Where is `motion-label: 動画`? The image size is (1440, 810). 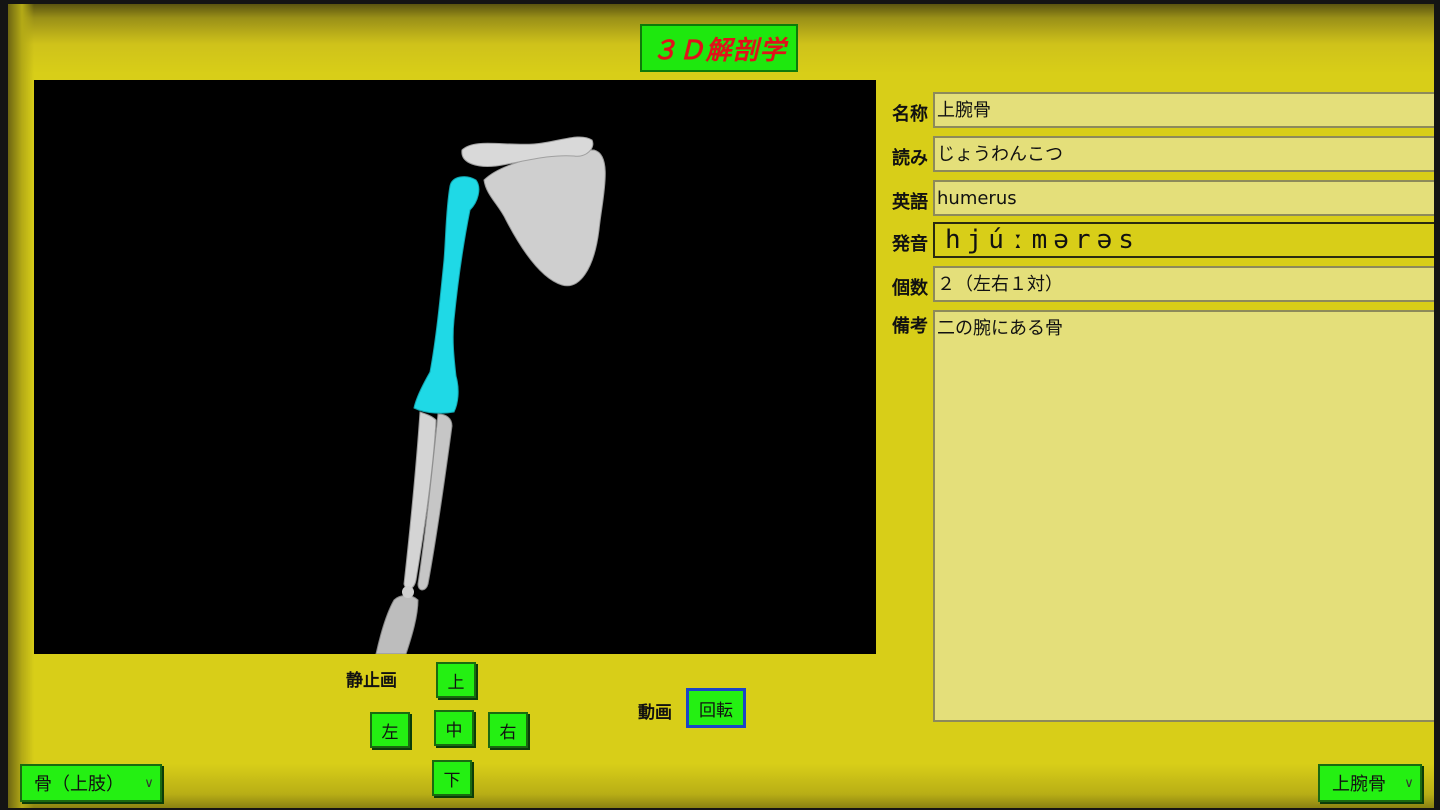
motion-label: 動画 is located at coordinates (655, 713).